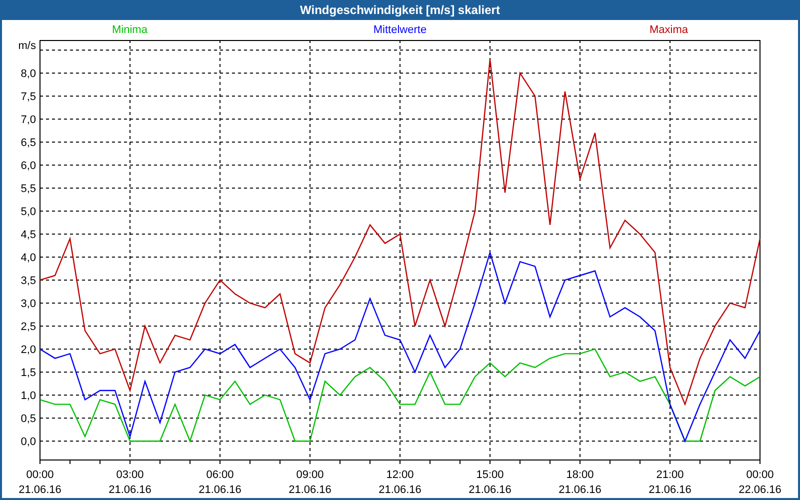 The height and width of the screenshot is (500, 800). Describe the element at coordinates (28, 350) in the screenshot. I see `axis-label: 2,0` at that location.